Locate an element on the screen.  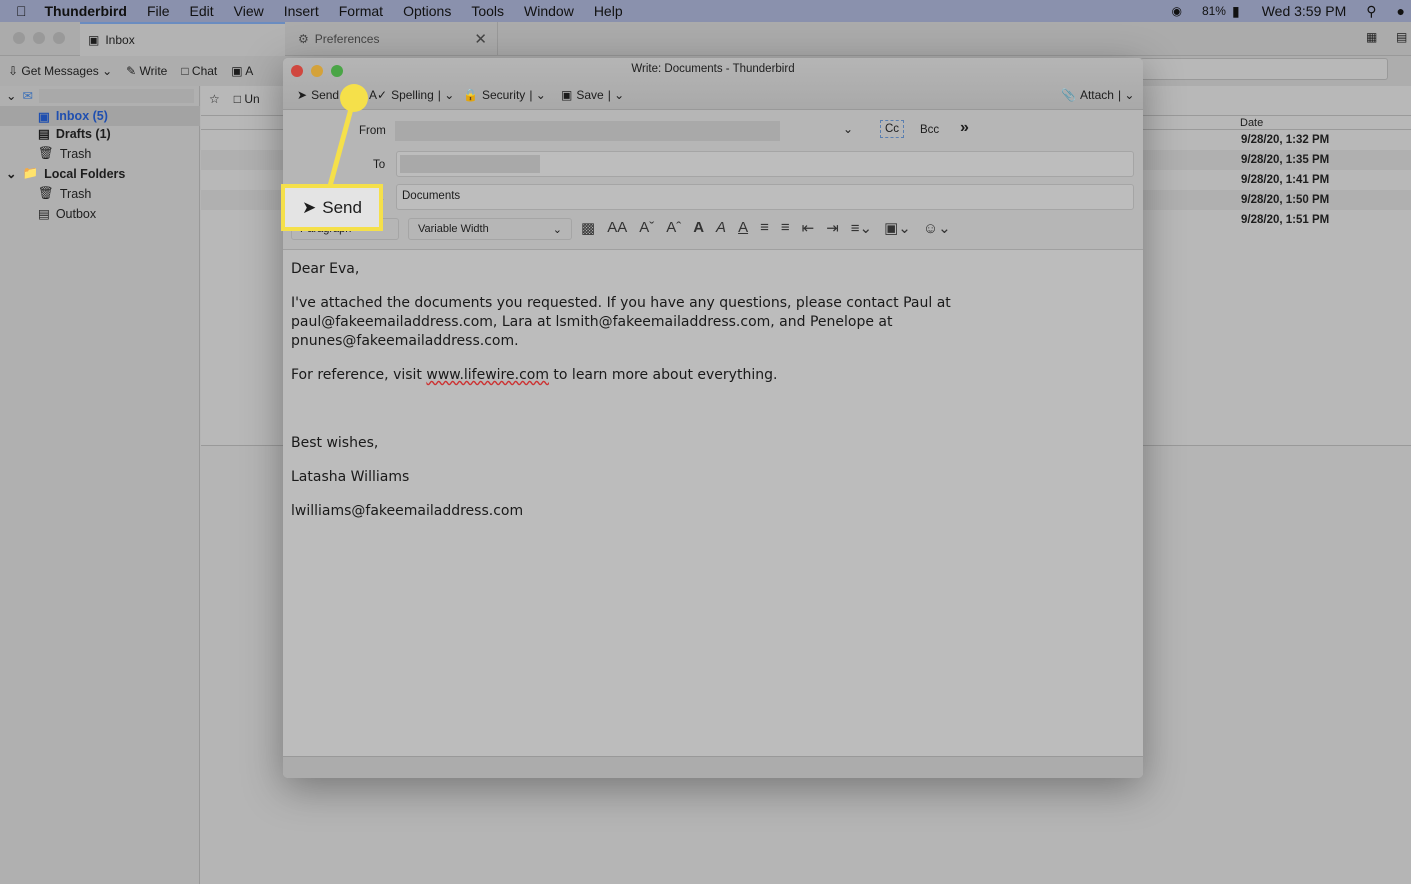
send-callout: ➤ Send is located at coordinates (332, 207).